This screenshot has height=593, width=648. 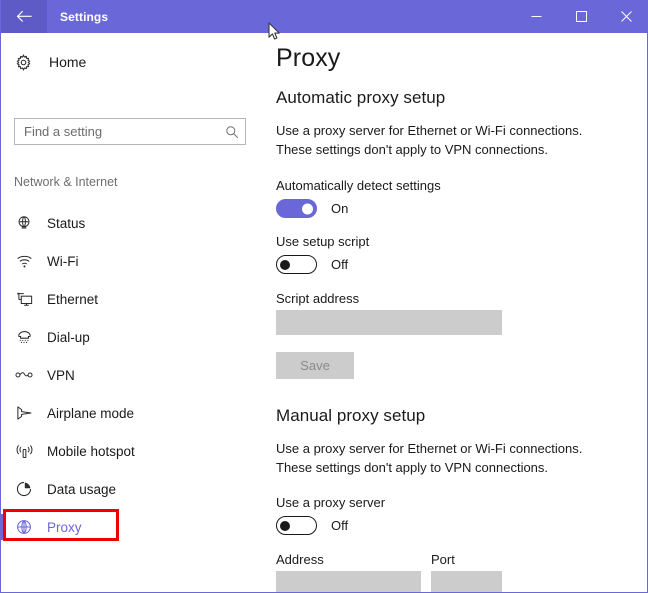 What do you see at coordinates (132, 337) in the screenshot?
I see `sidebar-item-dialup: Dial-up` at bounding box center [132, 337].